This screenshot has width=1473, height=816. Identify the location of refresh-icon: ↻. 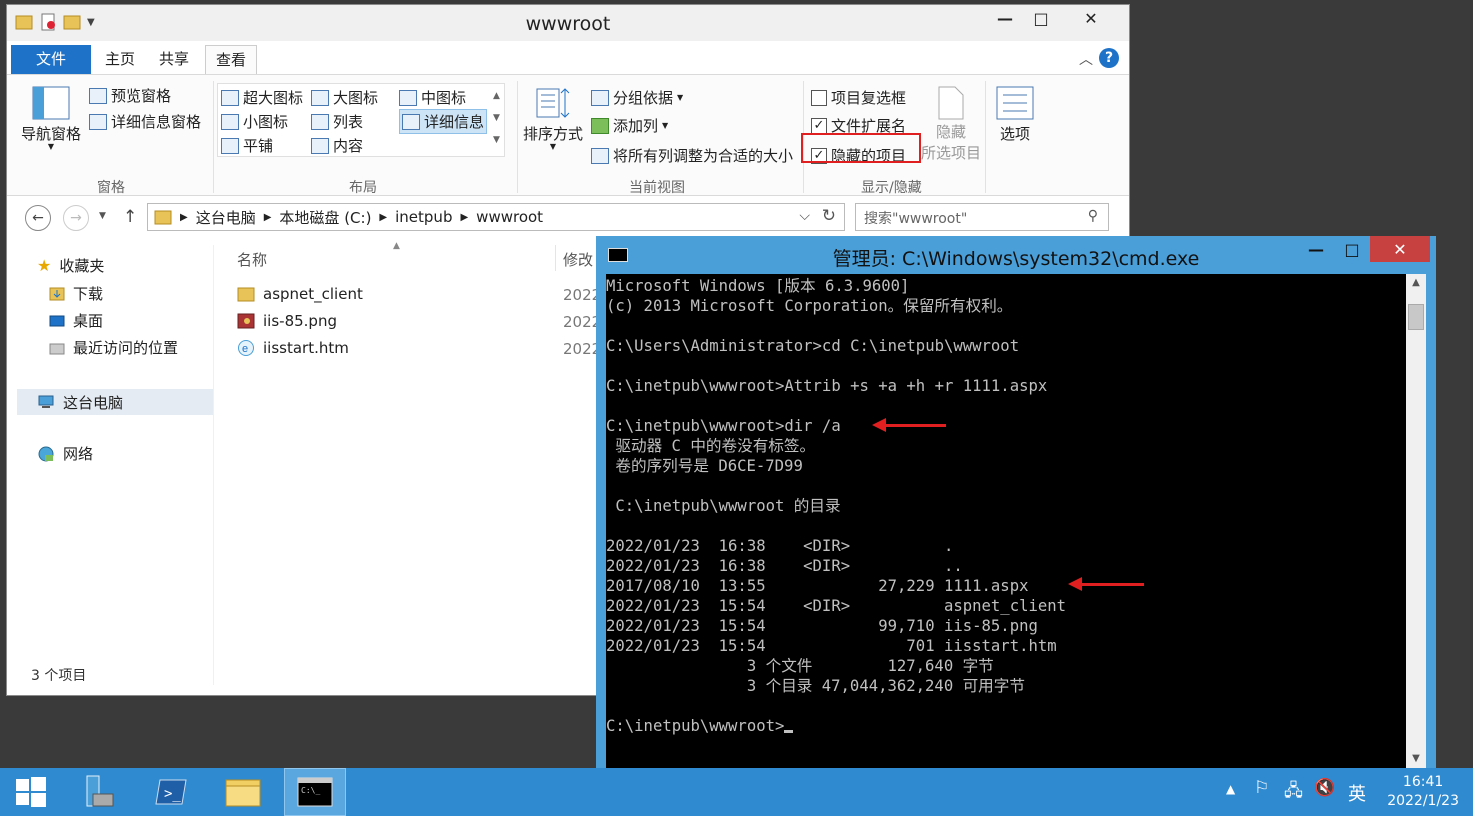
(829, 216).